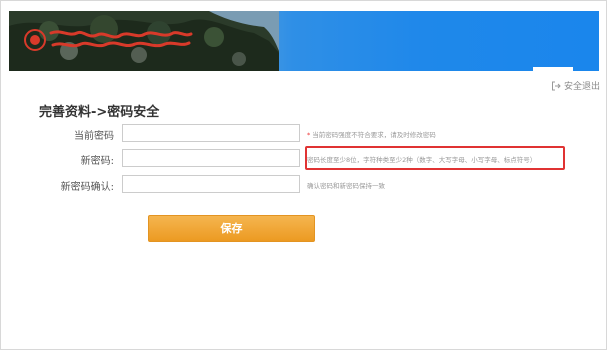 This screenshot has height=350, width=607. I want to click on password-rule-highlight-box, so click(435, 158).